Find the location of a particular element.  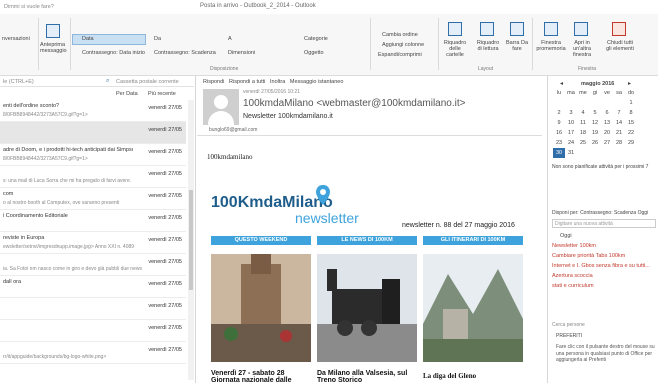

sort-order: Più recente is located at coordinates (162, 94).